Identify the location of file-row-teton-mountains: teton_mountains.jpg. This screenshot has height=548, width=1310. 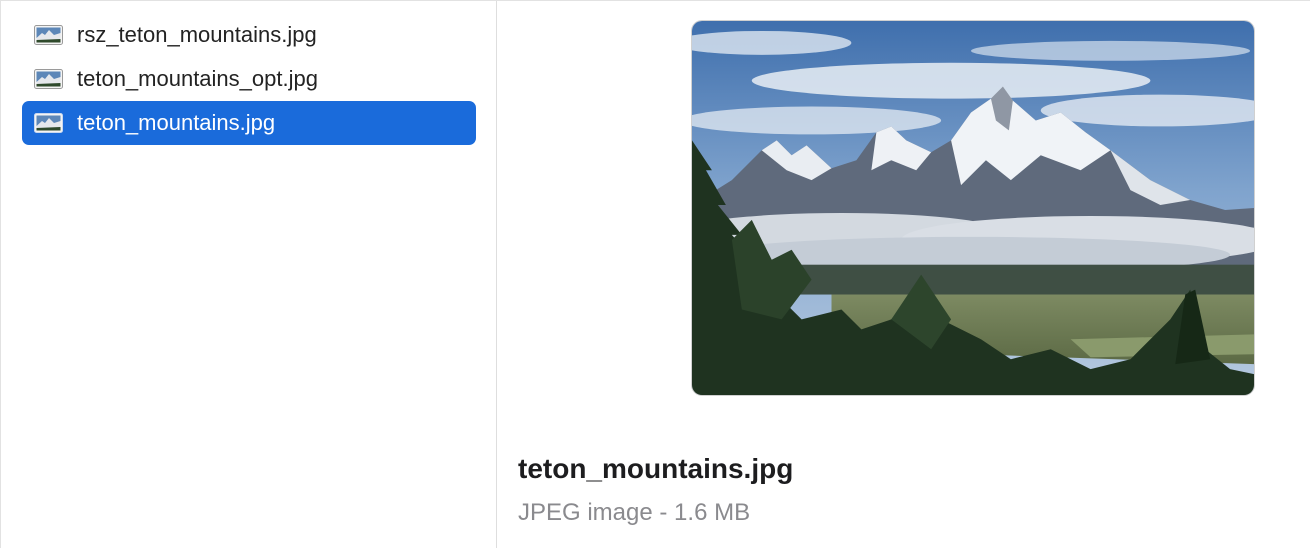
(249, 123).